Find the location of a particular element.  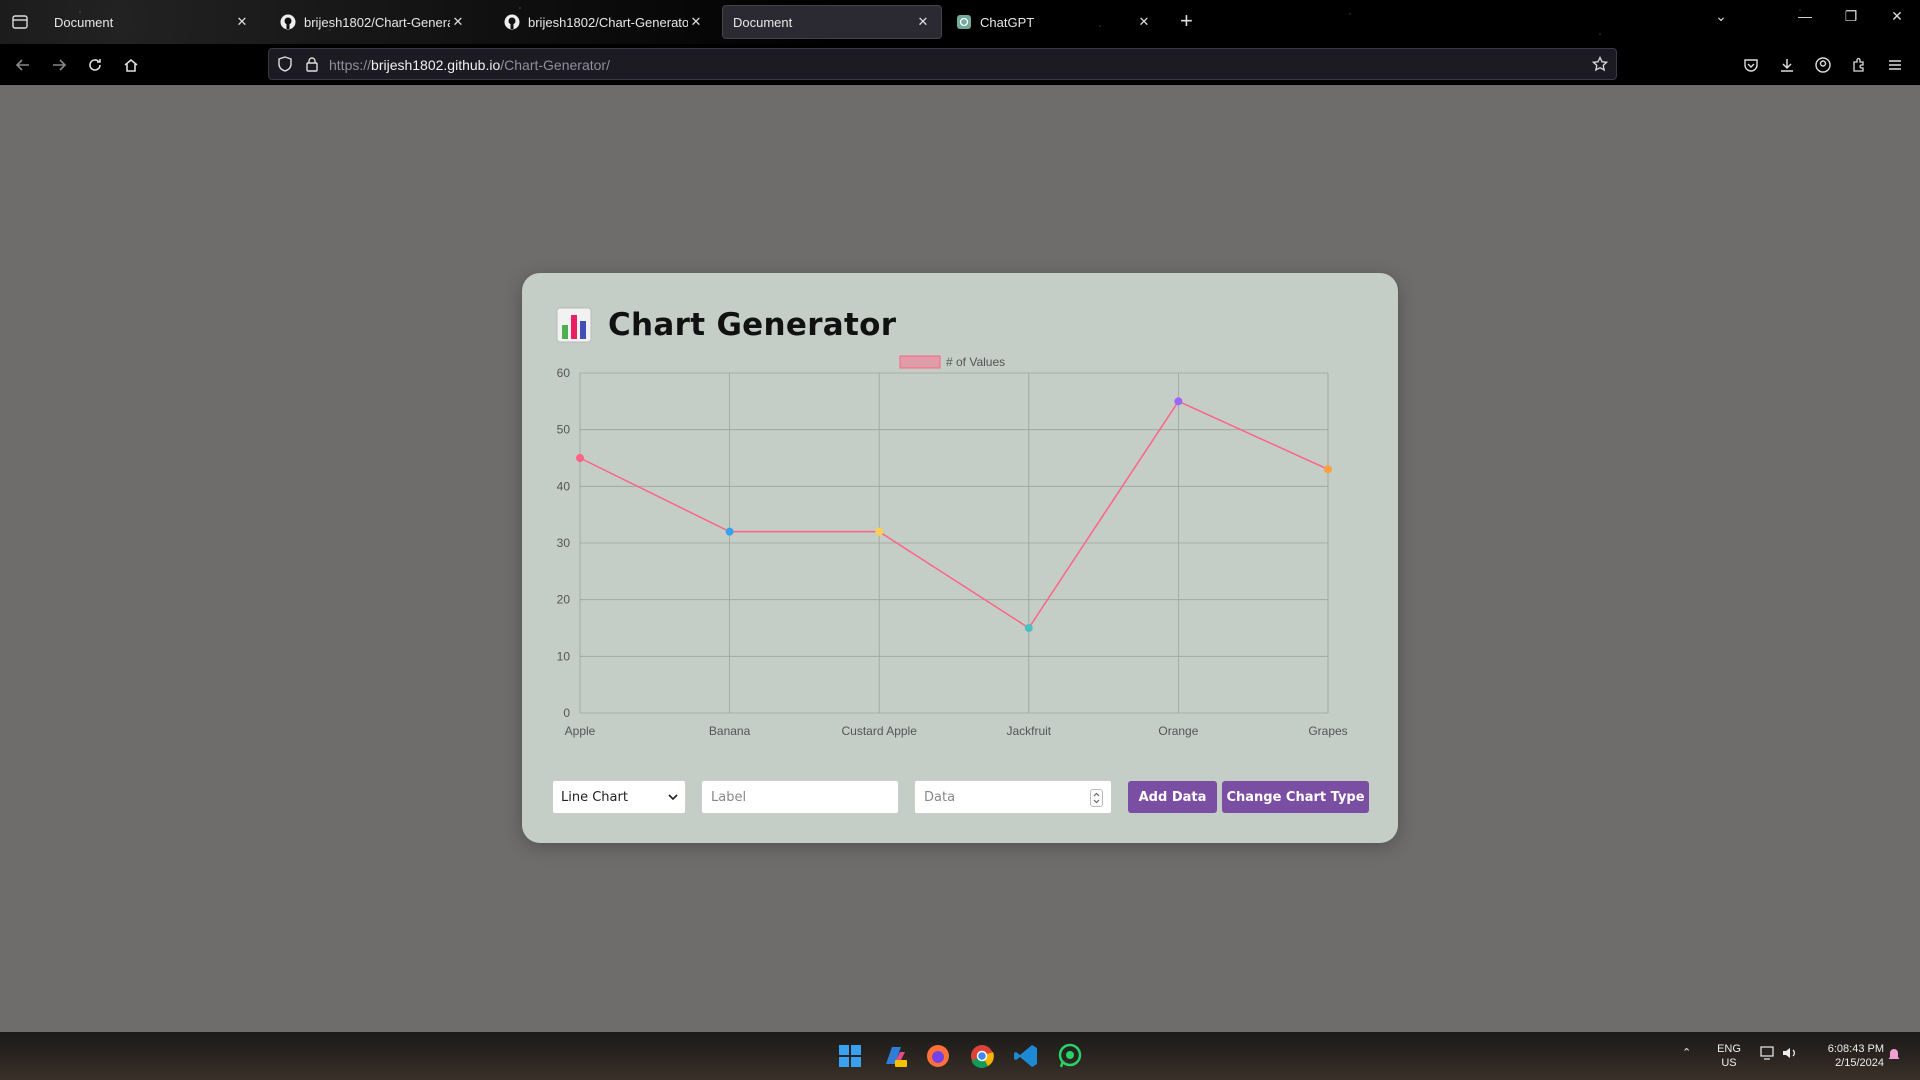

chart-type-select: Line Chart is located at coordinates (619, 797).